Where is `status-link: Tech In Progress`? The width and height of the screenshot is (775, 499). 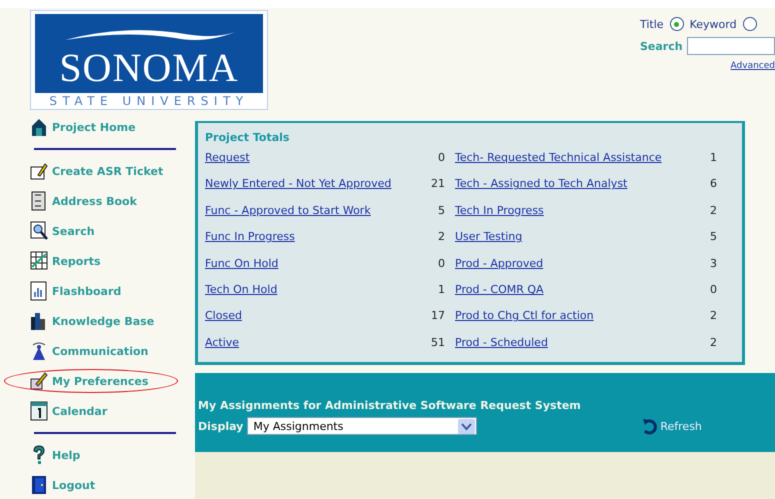 status-link: Tech In Progress is located at coordinates (499, 217).